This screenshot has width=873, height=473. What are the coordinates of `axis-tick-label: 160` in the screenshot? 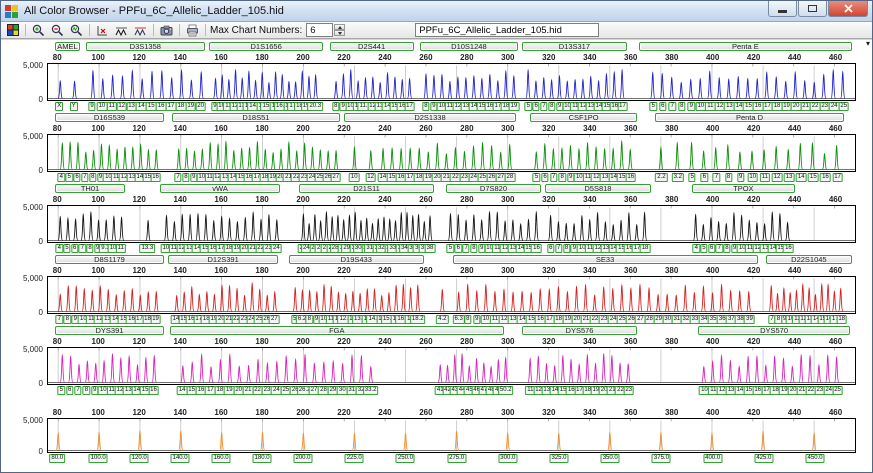 It's located at (221, 199).